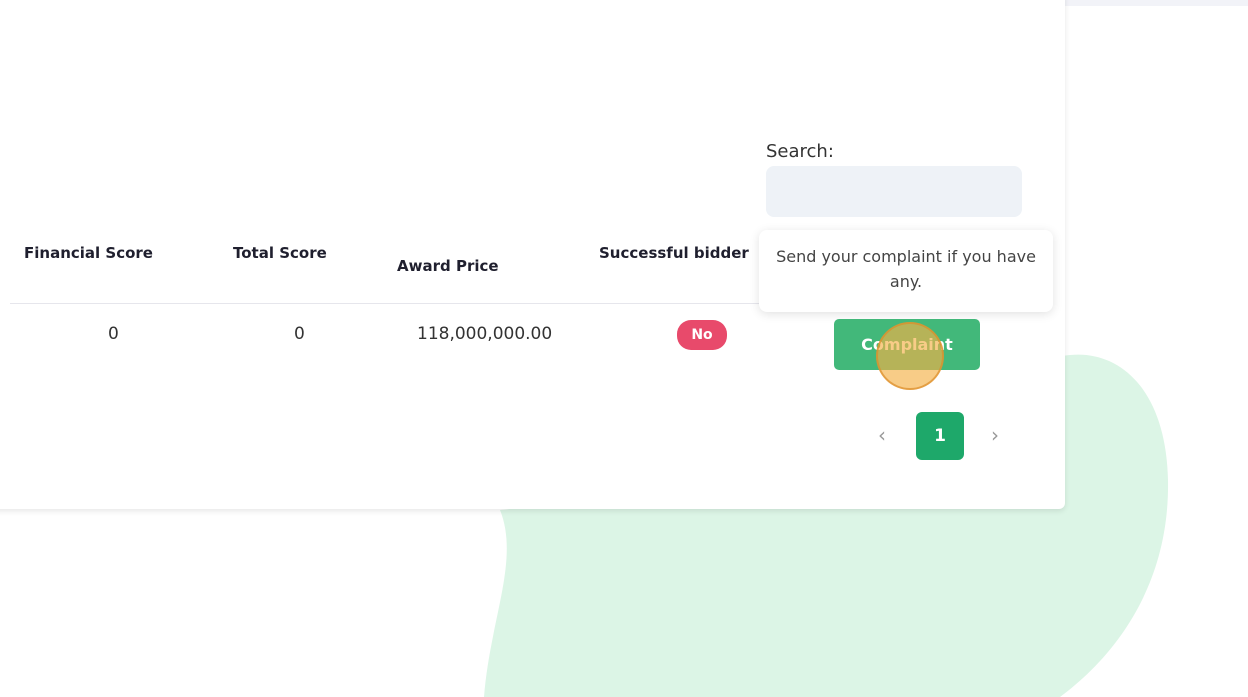 The height and width of the screenshot is (697, 1248). I want to click on search-label: Search:, so click(800, 151).